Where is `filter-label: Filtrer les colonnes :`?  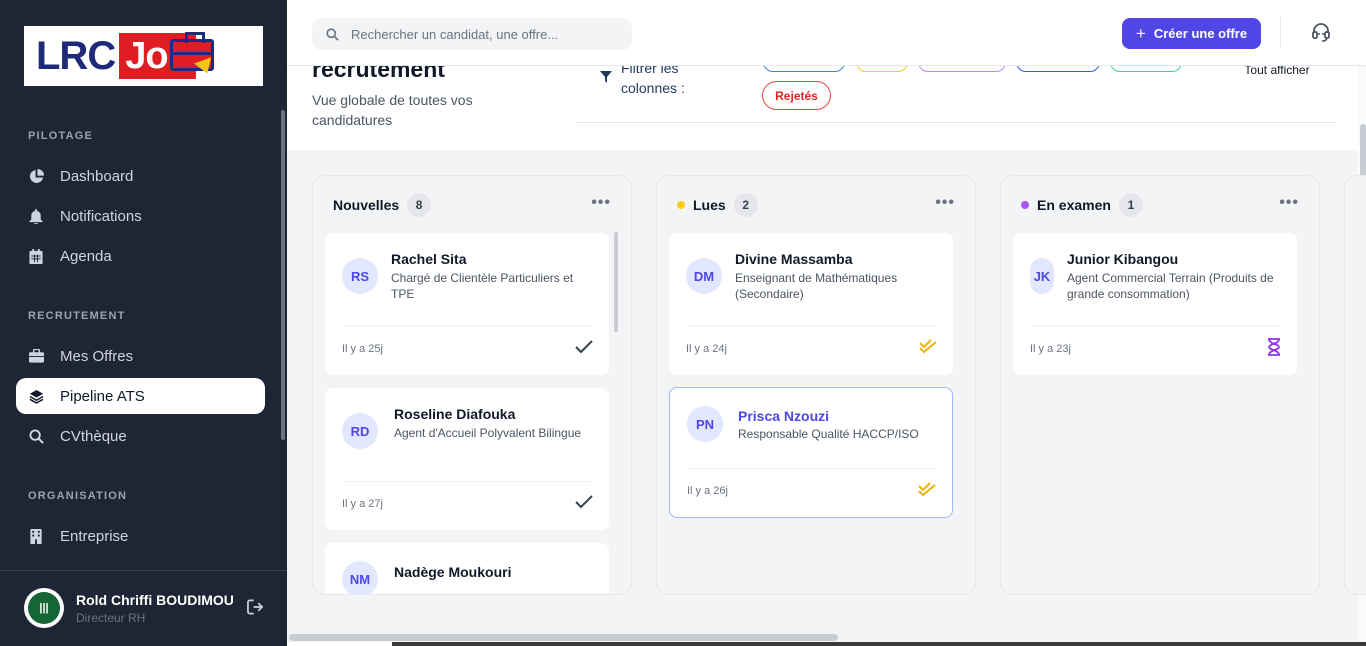 filter-label: Filtrer les colonnes : is located at coordinates (653, 81).